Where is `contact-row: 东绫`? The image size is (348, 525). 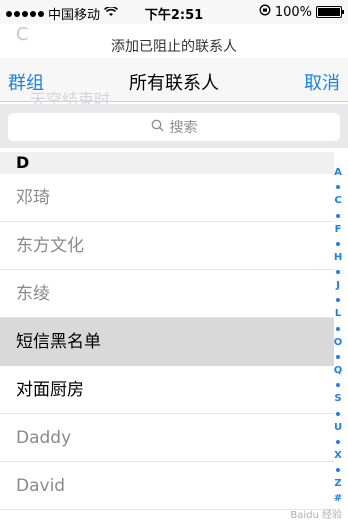 contact-row: 东绫 is located at coordinates (167, 294).